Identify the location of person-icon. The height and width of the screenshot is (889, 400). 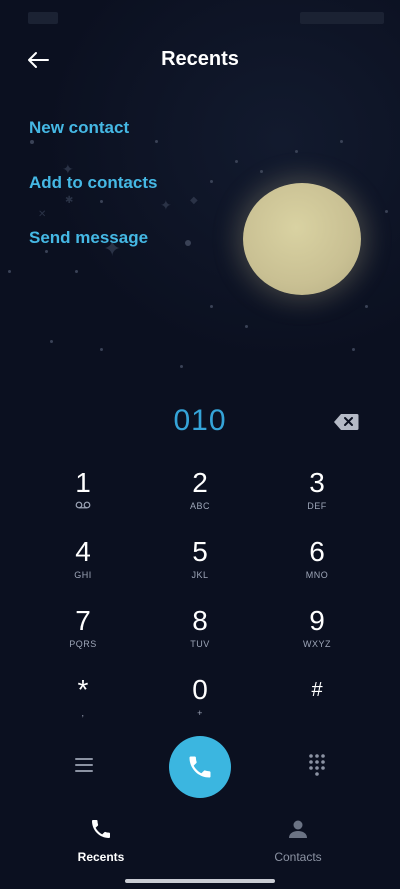
(298, 829).